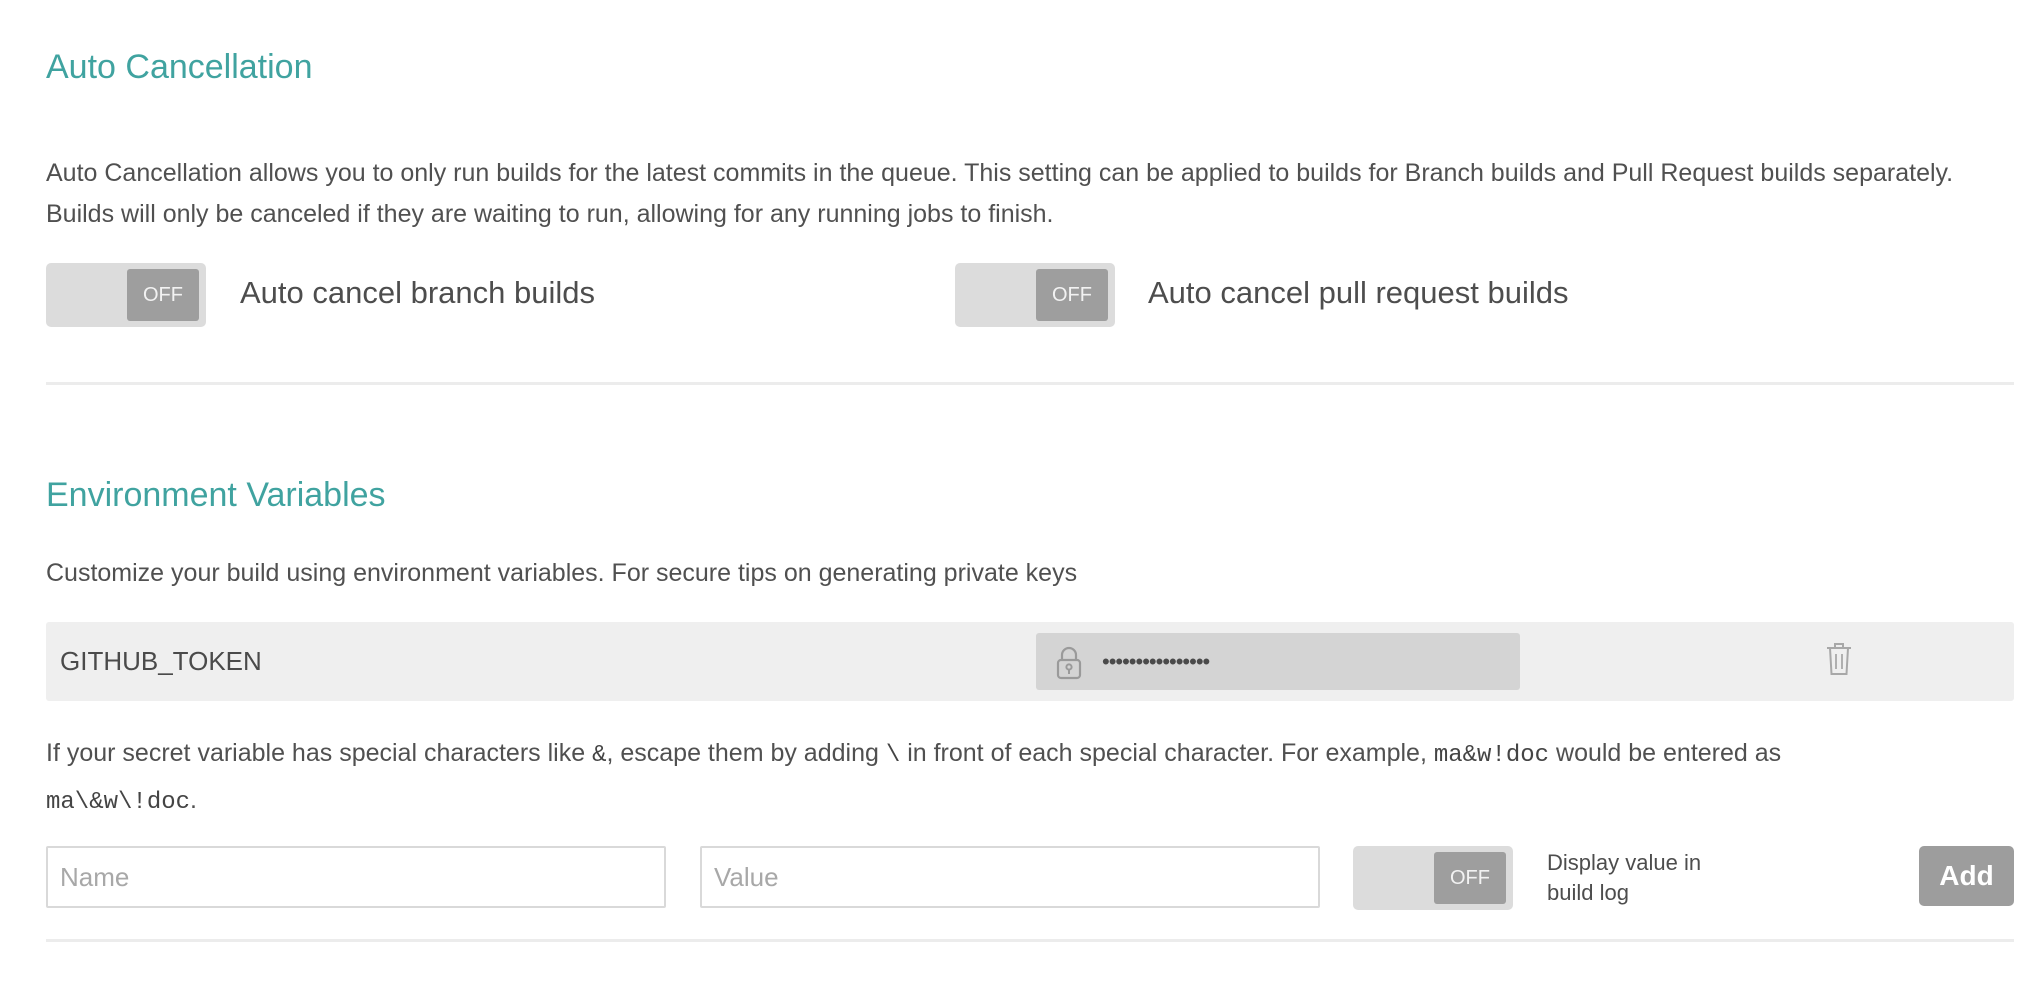 This screenshot has width=2030, height=992. What do you see at coordinates (1433, 878) in the screenshot?
I see `display-value-toggle: OFF` at bounding box center [1433, 878].